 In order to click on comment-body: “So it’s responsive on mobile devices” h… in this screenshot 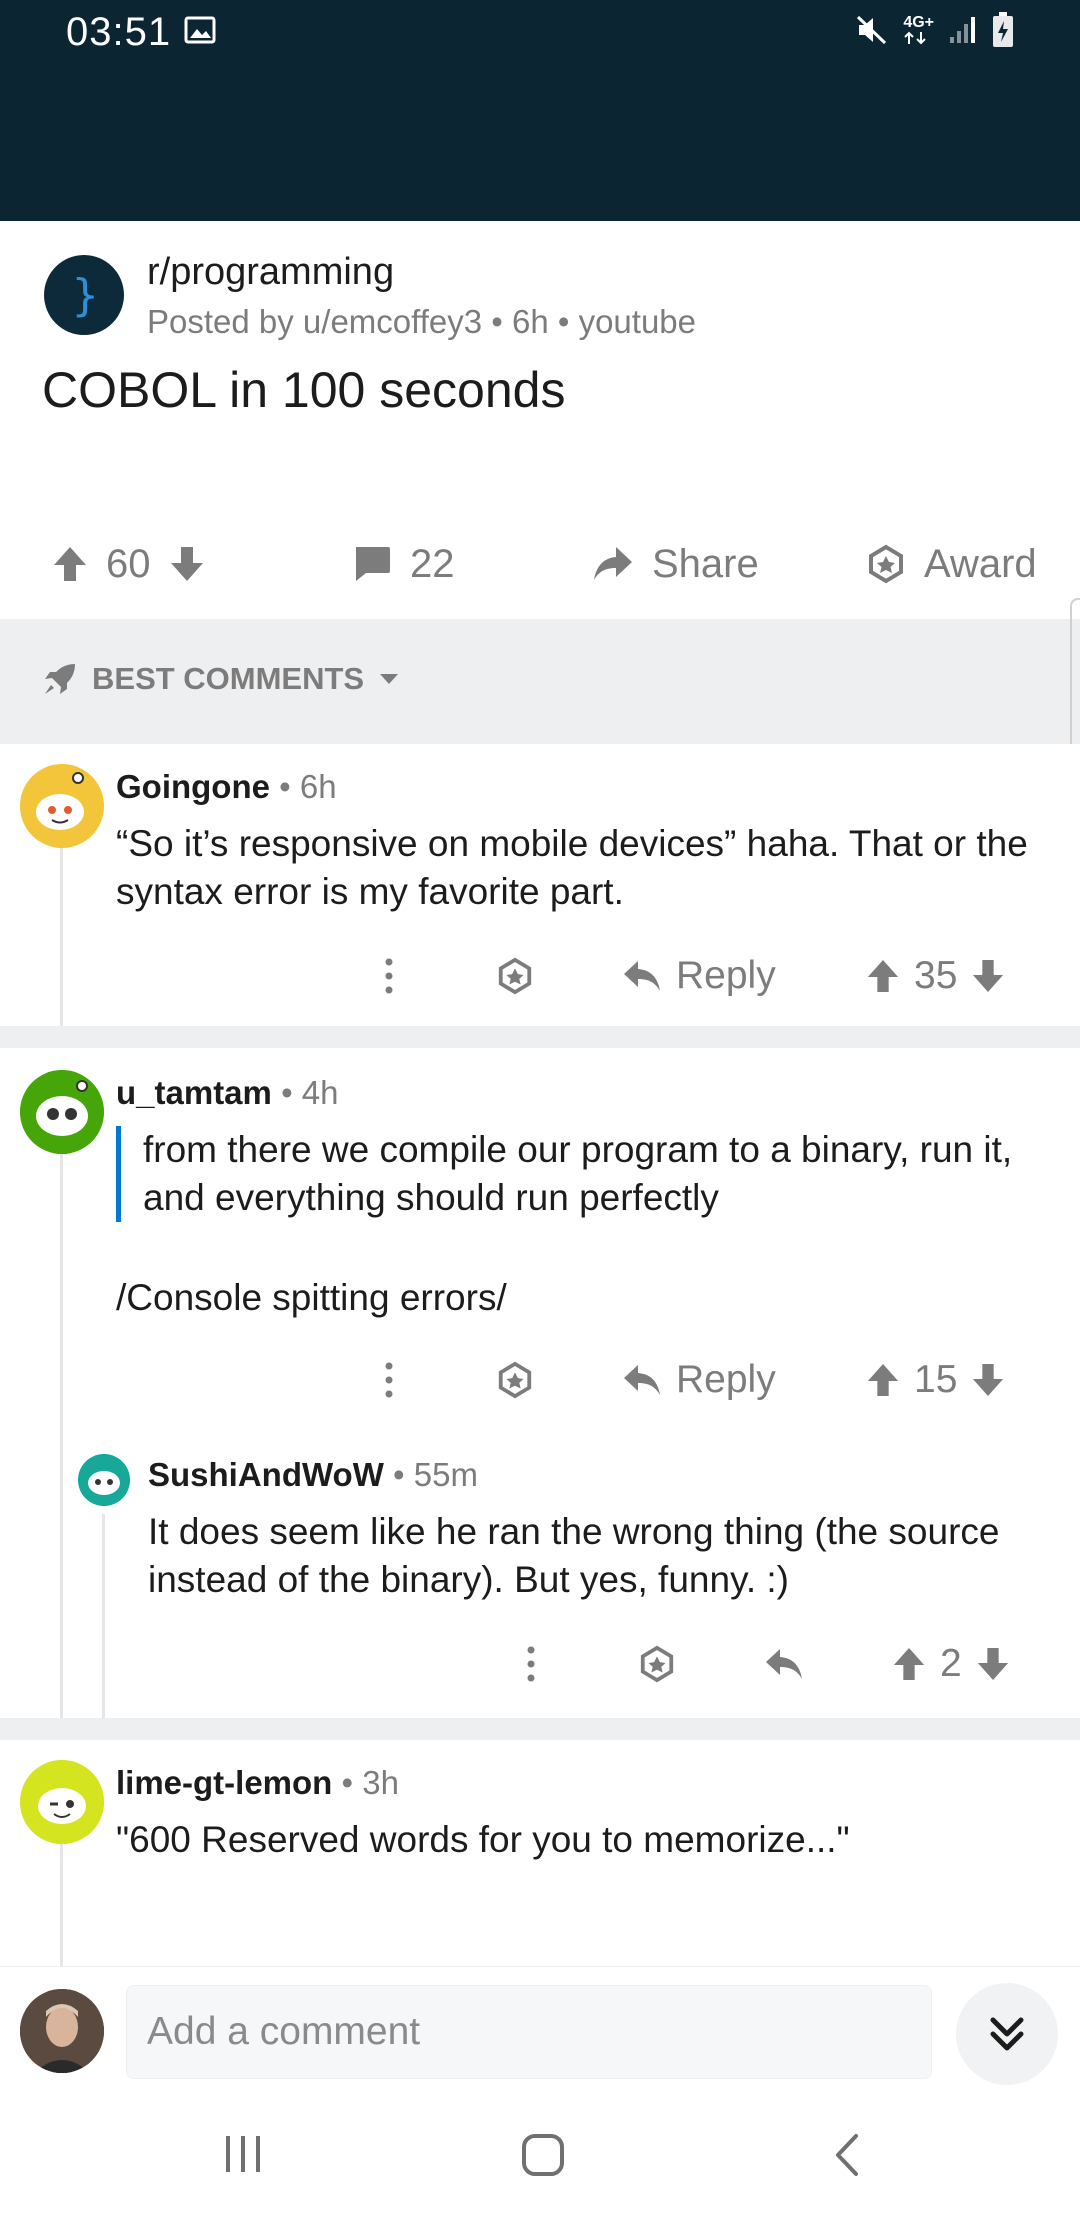, I will do `click(572, 867)`.